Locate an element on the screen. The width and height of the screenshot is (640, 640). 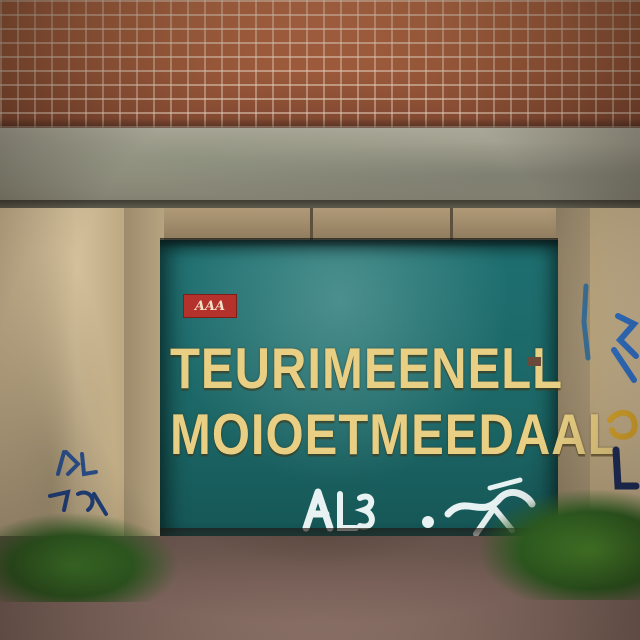
sign-line-1: TEURIMEENELL is located at coordinates (367, 369).